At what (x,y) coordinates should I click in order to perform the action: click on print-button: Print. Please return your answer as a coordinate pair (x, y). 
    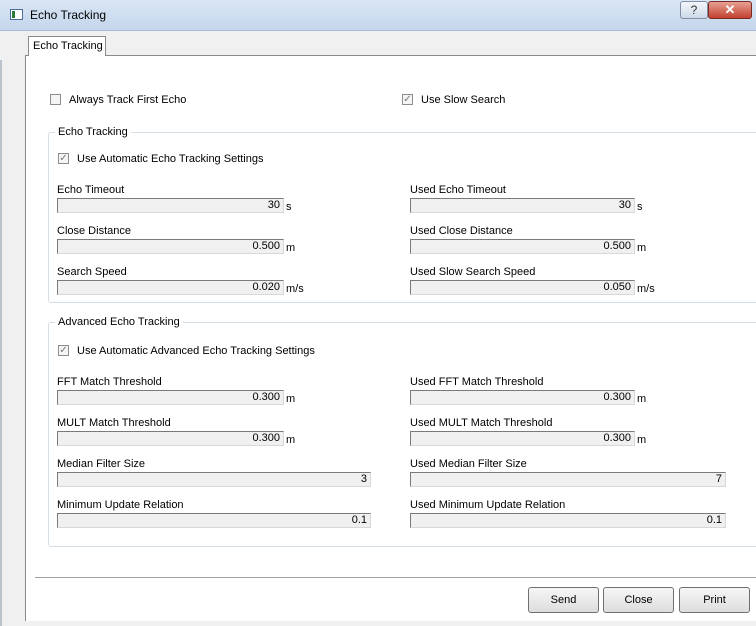
    Looking at the image, I should click on (714, 600).